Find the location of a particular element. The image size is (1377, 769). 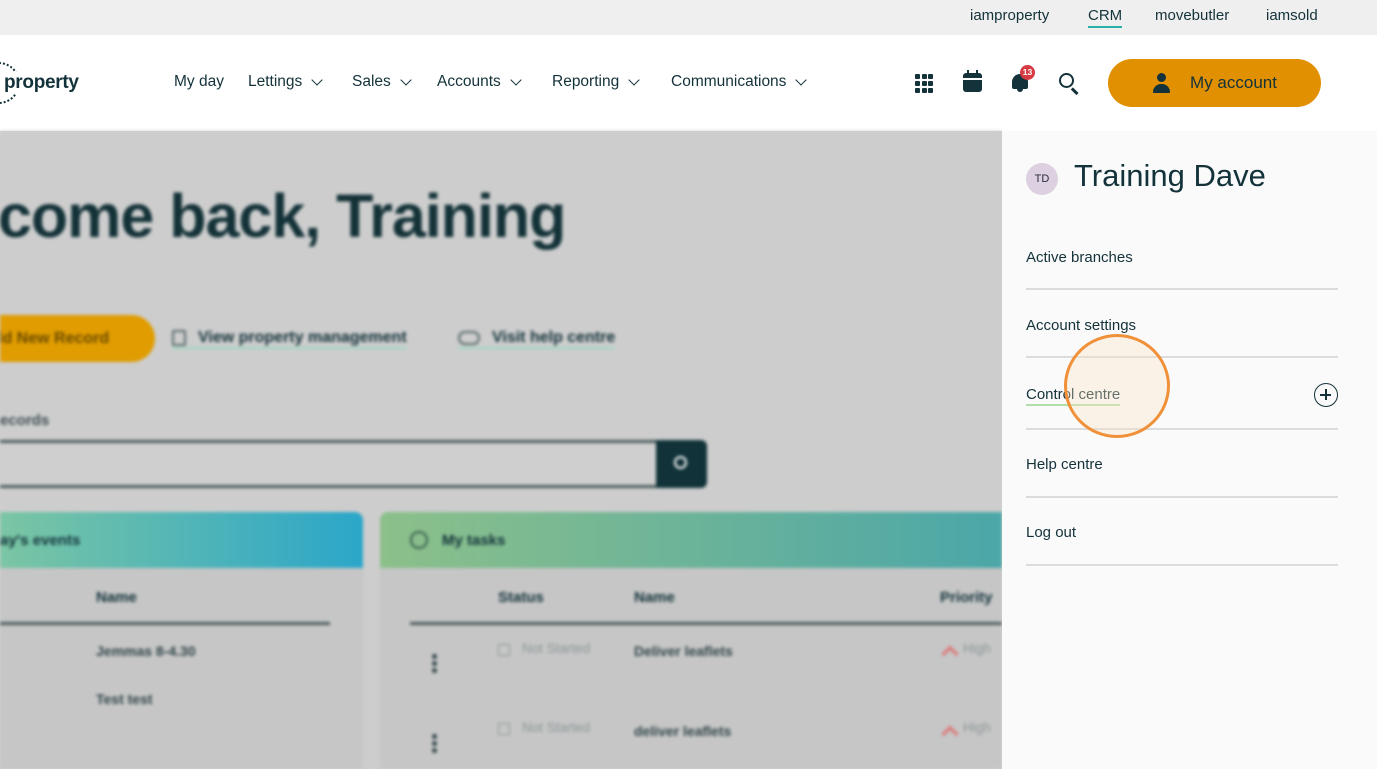

utility-bar: iamproperty CRM movebutler iamsold is located at coordinates (688, 17).